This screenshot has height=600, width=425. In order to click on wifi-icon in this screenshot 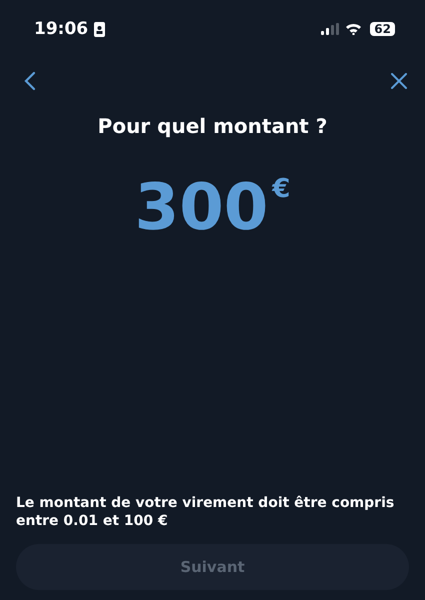, I will do `click(353, 29)`.